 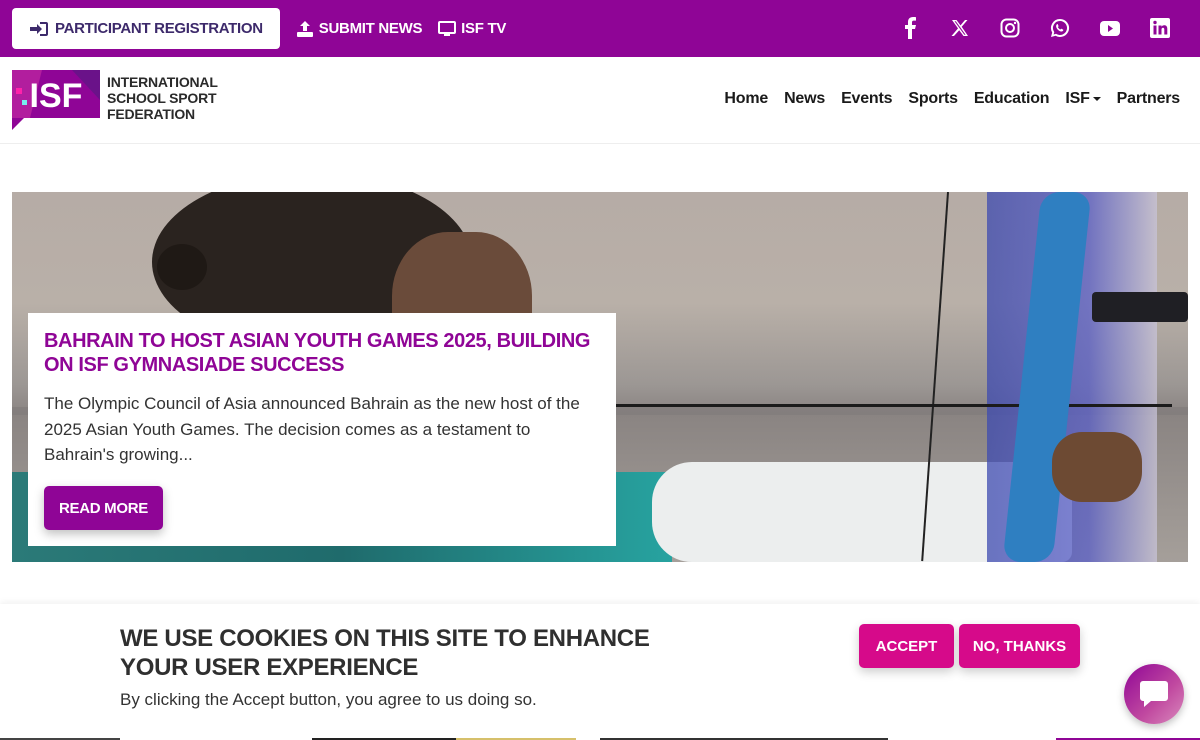 What do you see at coordinates (906, 646) in the screenshot?
I see `cookie-accept-button: ACCEPT` at bounding box center [906, 646].